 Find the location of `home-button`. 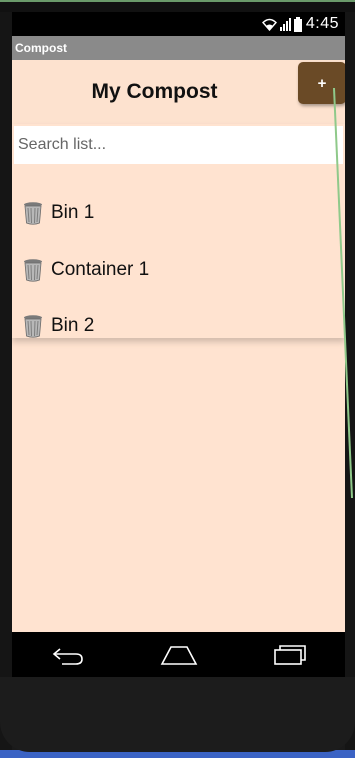

home-button is located at coordinates (179, 655).